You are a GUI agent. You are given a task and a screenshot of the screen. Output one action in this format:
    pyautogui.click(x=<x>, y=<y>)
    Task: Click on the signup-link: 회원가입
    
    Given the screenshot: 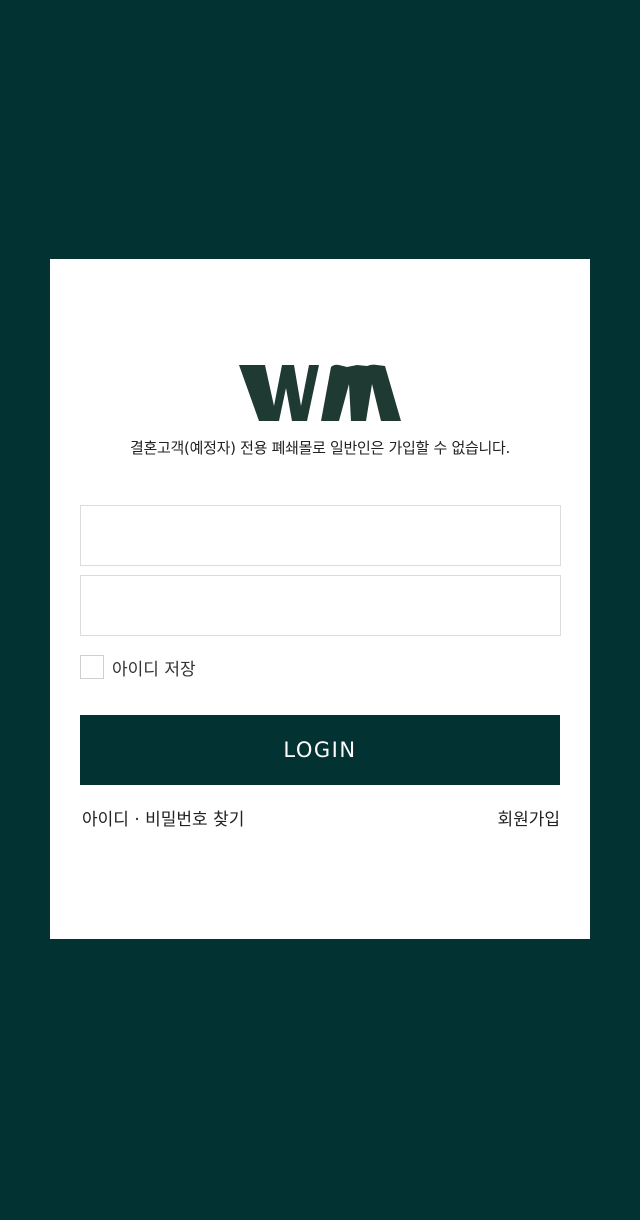 What is the action you would take?
    pyautogui.click(x=528, y=817)
    